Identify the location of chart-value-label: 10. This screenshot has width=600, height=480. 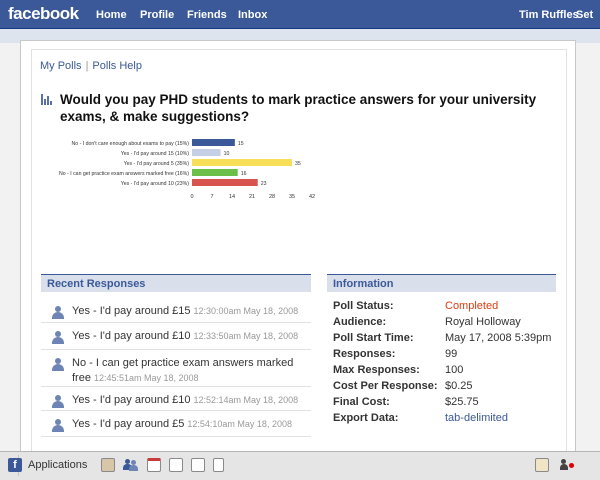
(227, 154).